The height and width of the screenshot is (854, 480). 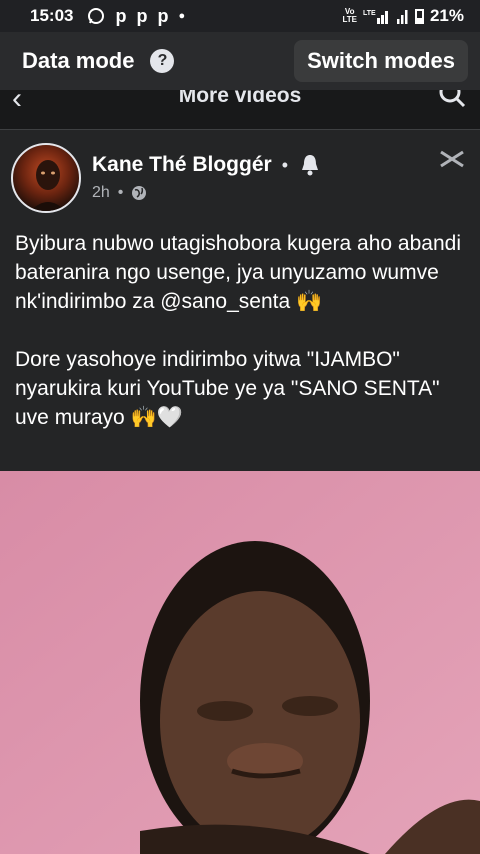 What do you see at coordinates (139, 193) in the screenshot?
I see `globe-icon` at bounding box center [139, 193].